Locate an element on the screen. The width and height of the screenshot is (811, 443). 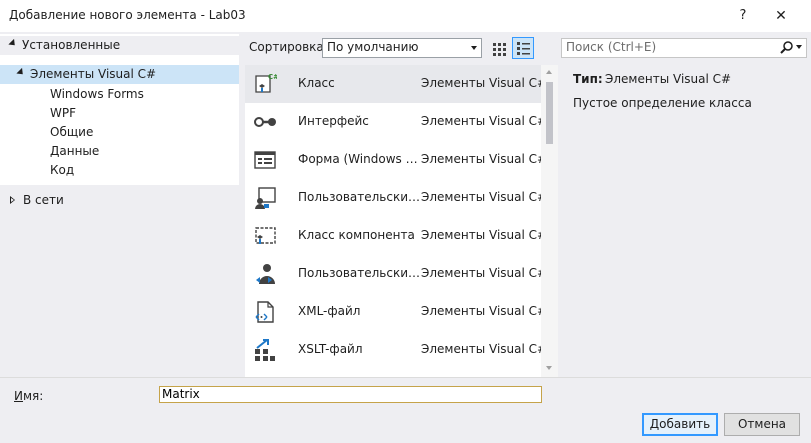
close-button: ✕ is located at coordinates (781, 16).